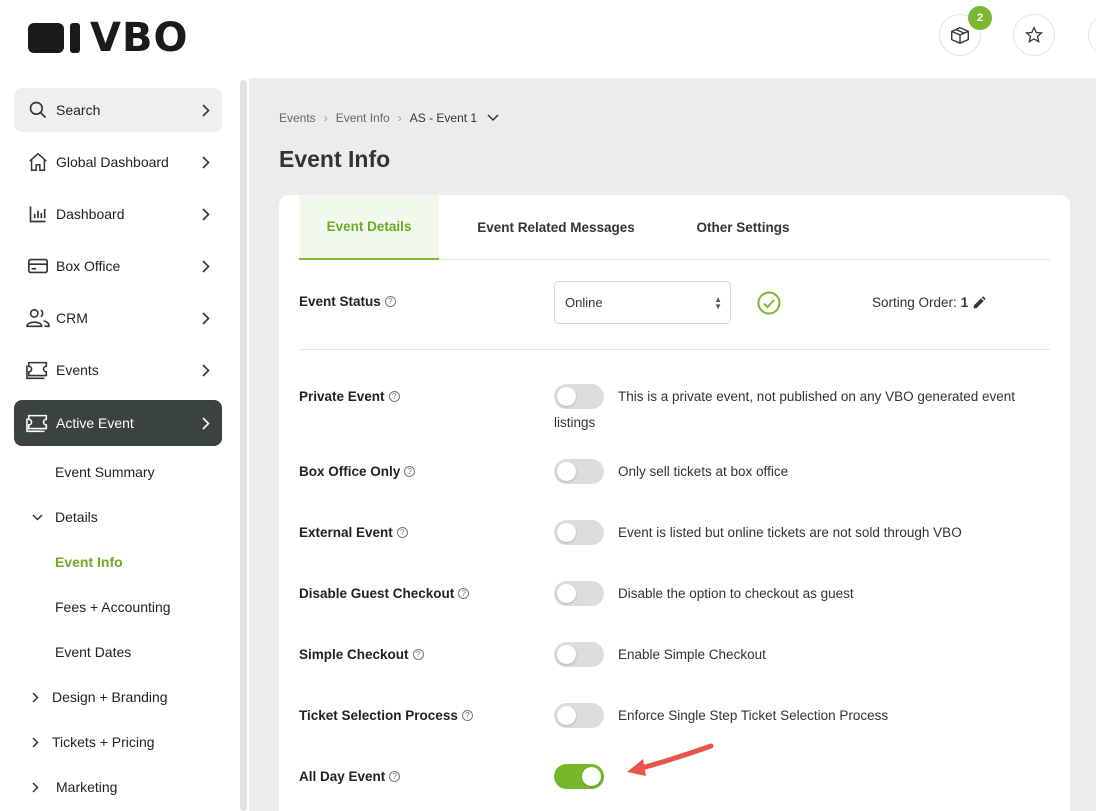 The height and width of the screenshot is (811, 1096). I want to click on sidebar-item-crm: CRM, so click(118, 318).